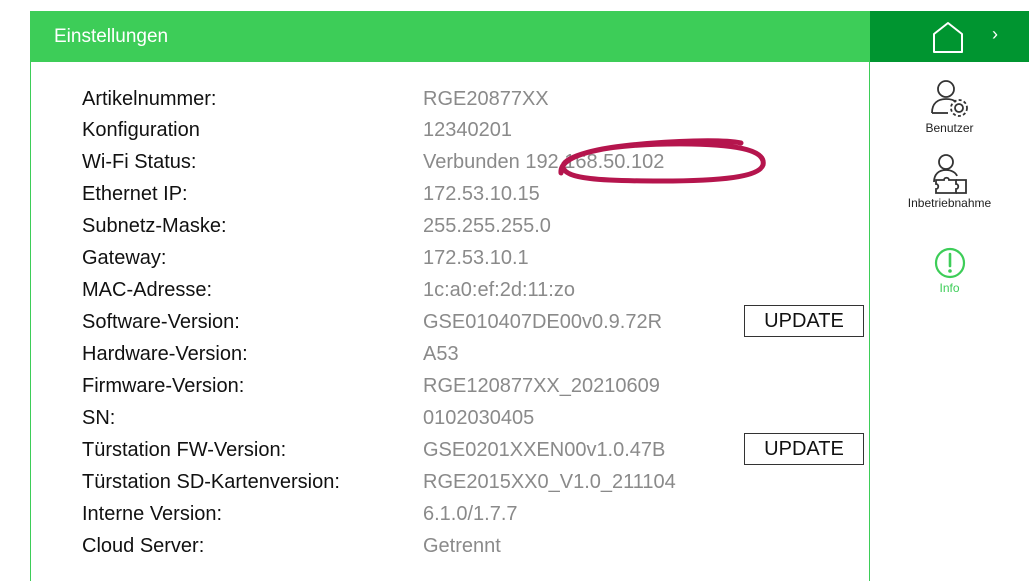 The height and width of the screenshot is (581, 1029). What do you see at coordinates (804, 321) in the screenshot?
I see `software-update-button: UPDATE` at bounding box center [804, 321].